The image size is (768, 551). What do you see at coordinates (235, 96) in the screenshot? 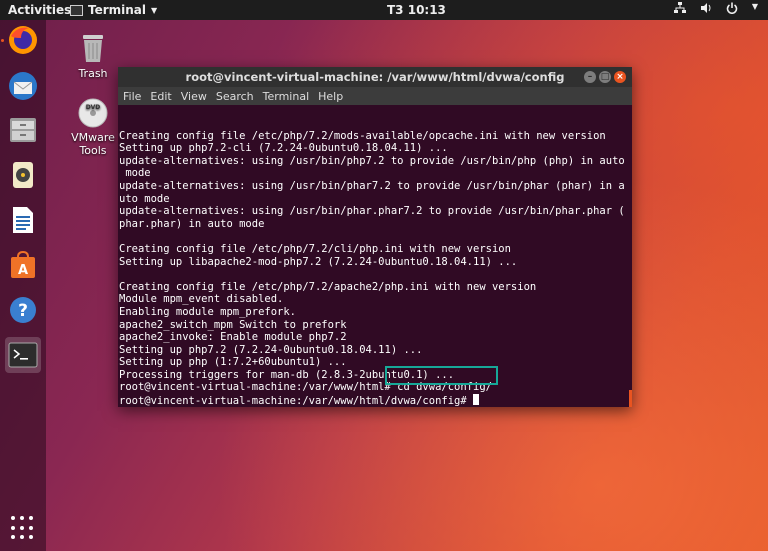
I see `menu-search: Search` at bounding box center [235, 96].